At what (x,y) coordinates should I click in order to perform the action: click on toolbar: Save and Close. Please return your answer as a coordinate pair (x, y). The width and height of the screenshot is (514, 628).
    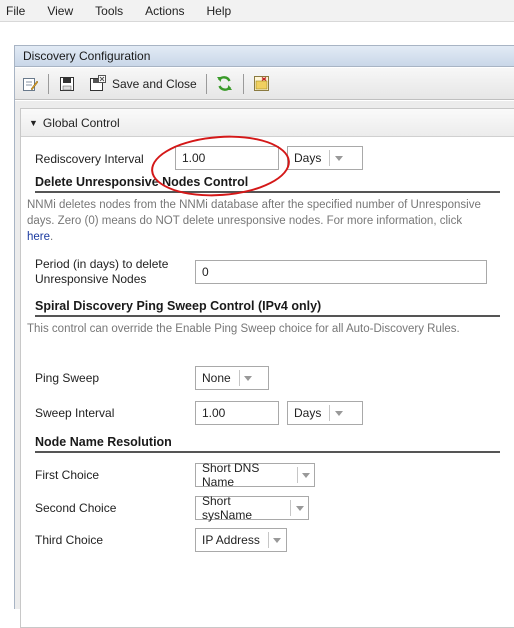
    Looking at the image, I should click on (264, 84).